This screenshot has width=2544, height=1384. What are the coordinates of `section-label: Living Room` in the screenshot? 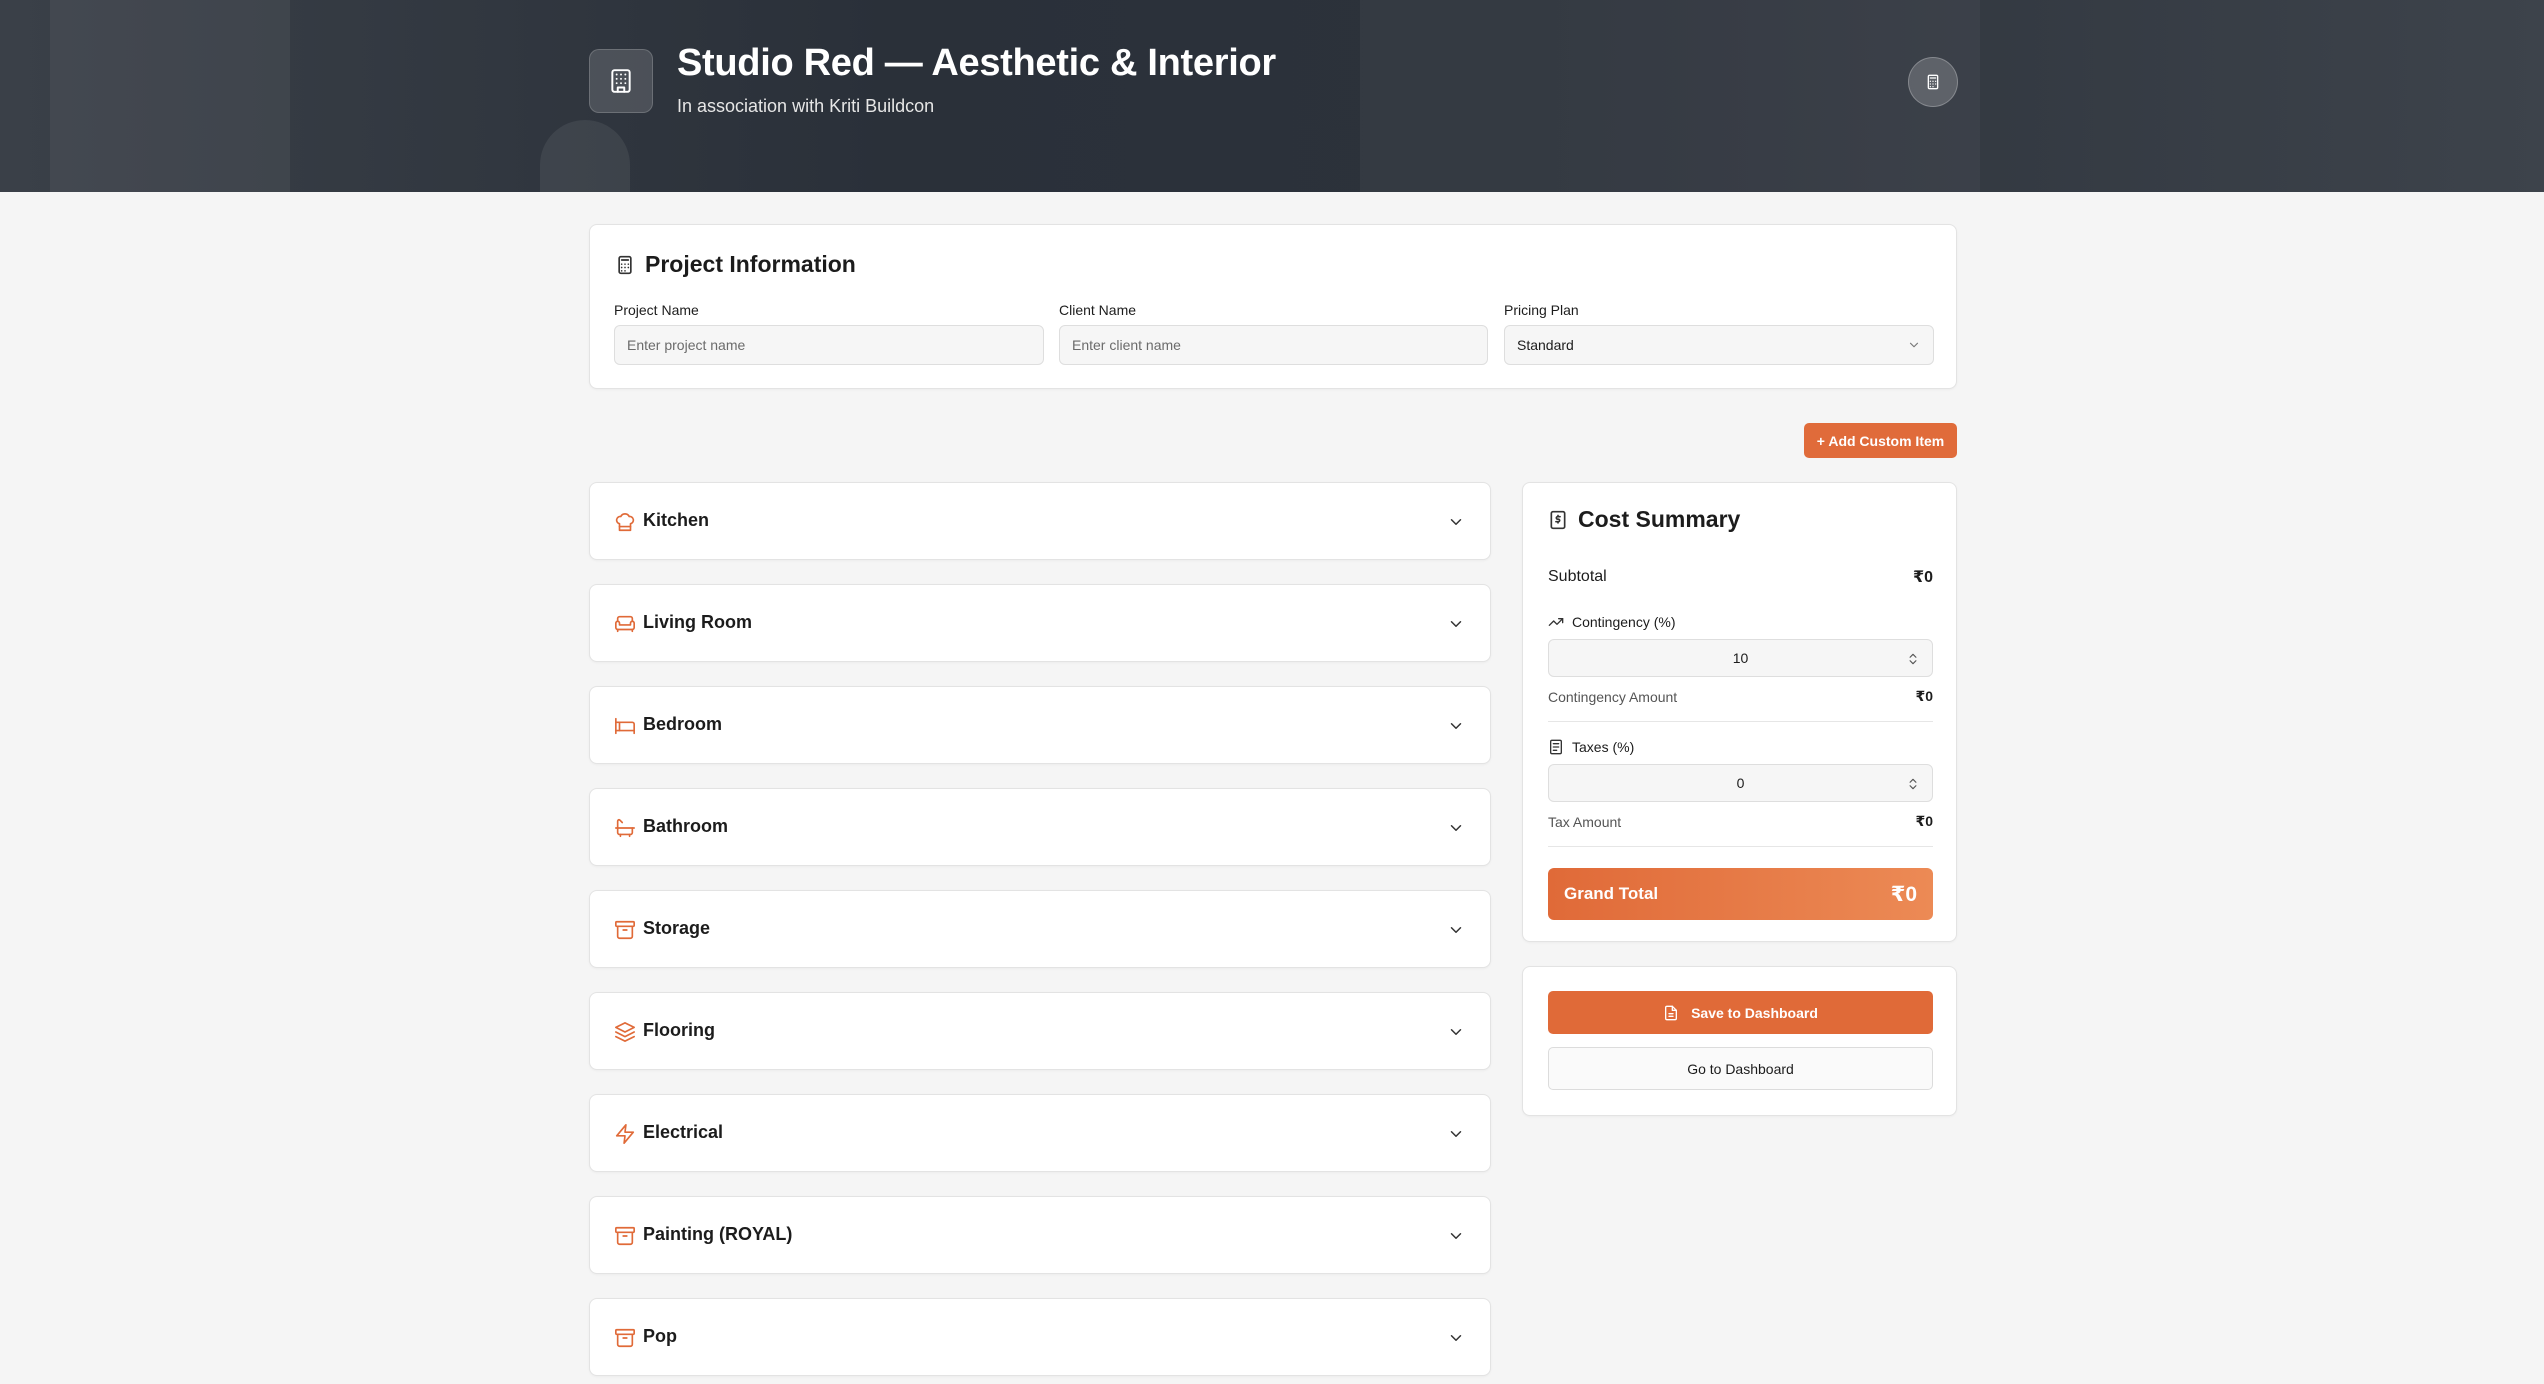 It's located at (697, 622).